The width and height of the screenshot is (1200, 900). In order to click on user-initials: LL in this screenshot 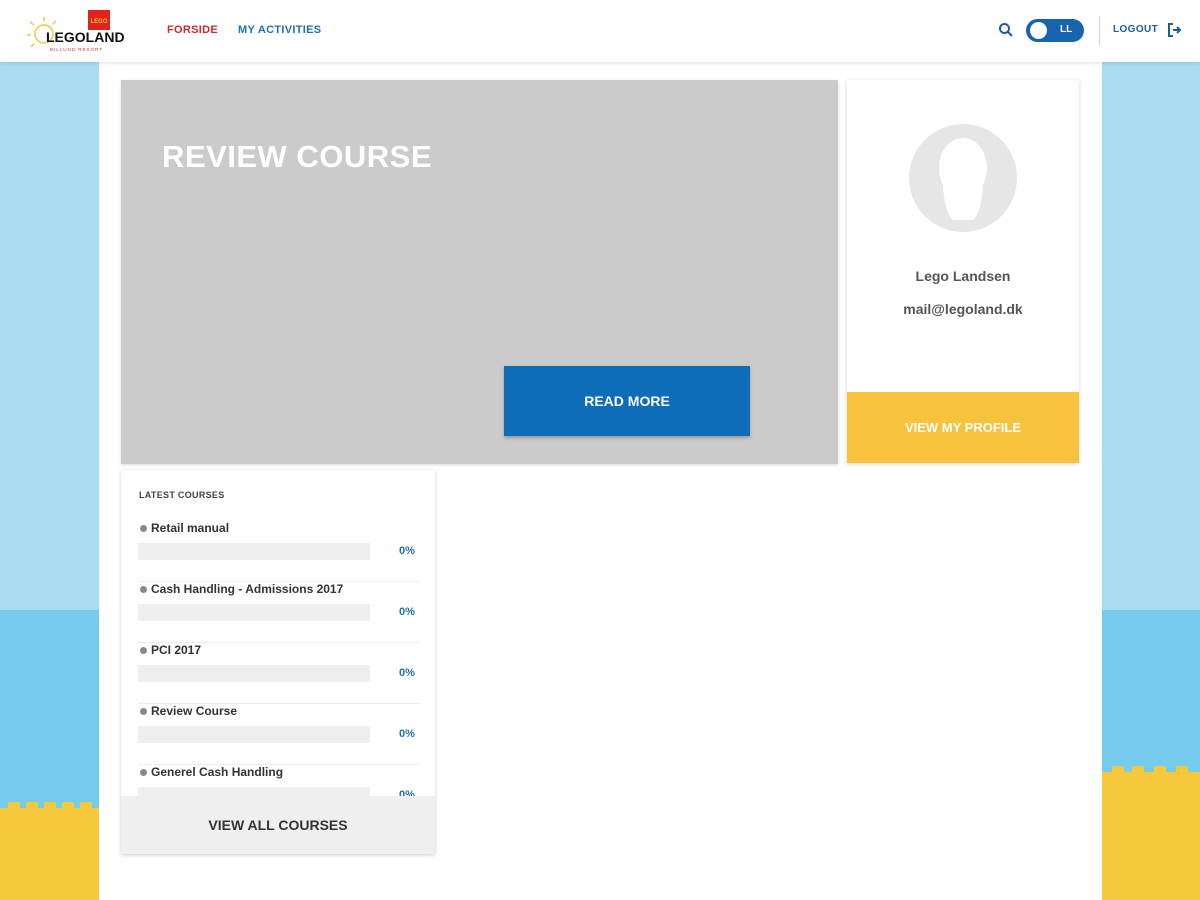, I will do `click(1066, 29)`.